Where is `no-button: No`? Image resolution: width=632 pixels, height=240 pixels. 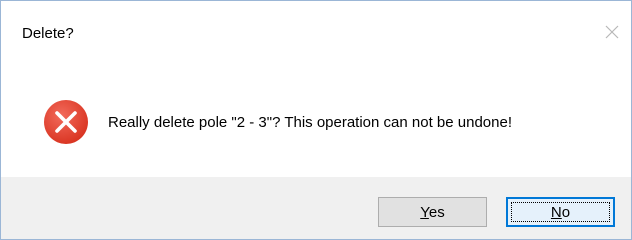
no-button: No is located at coordinates (560, 212).